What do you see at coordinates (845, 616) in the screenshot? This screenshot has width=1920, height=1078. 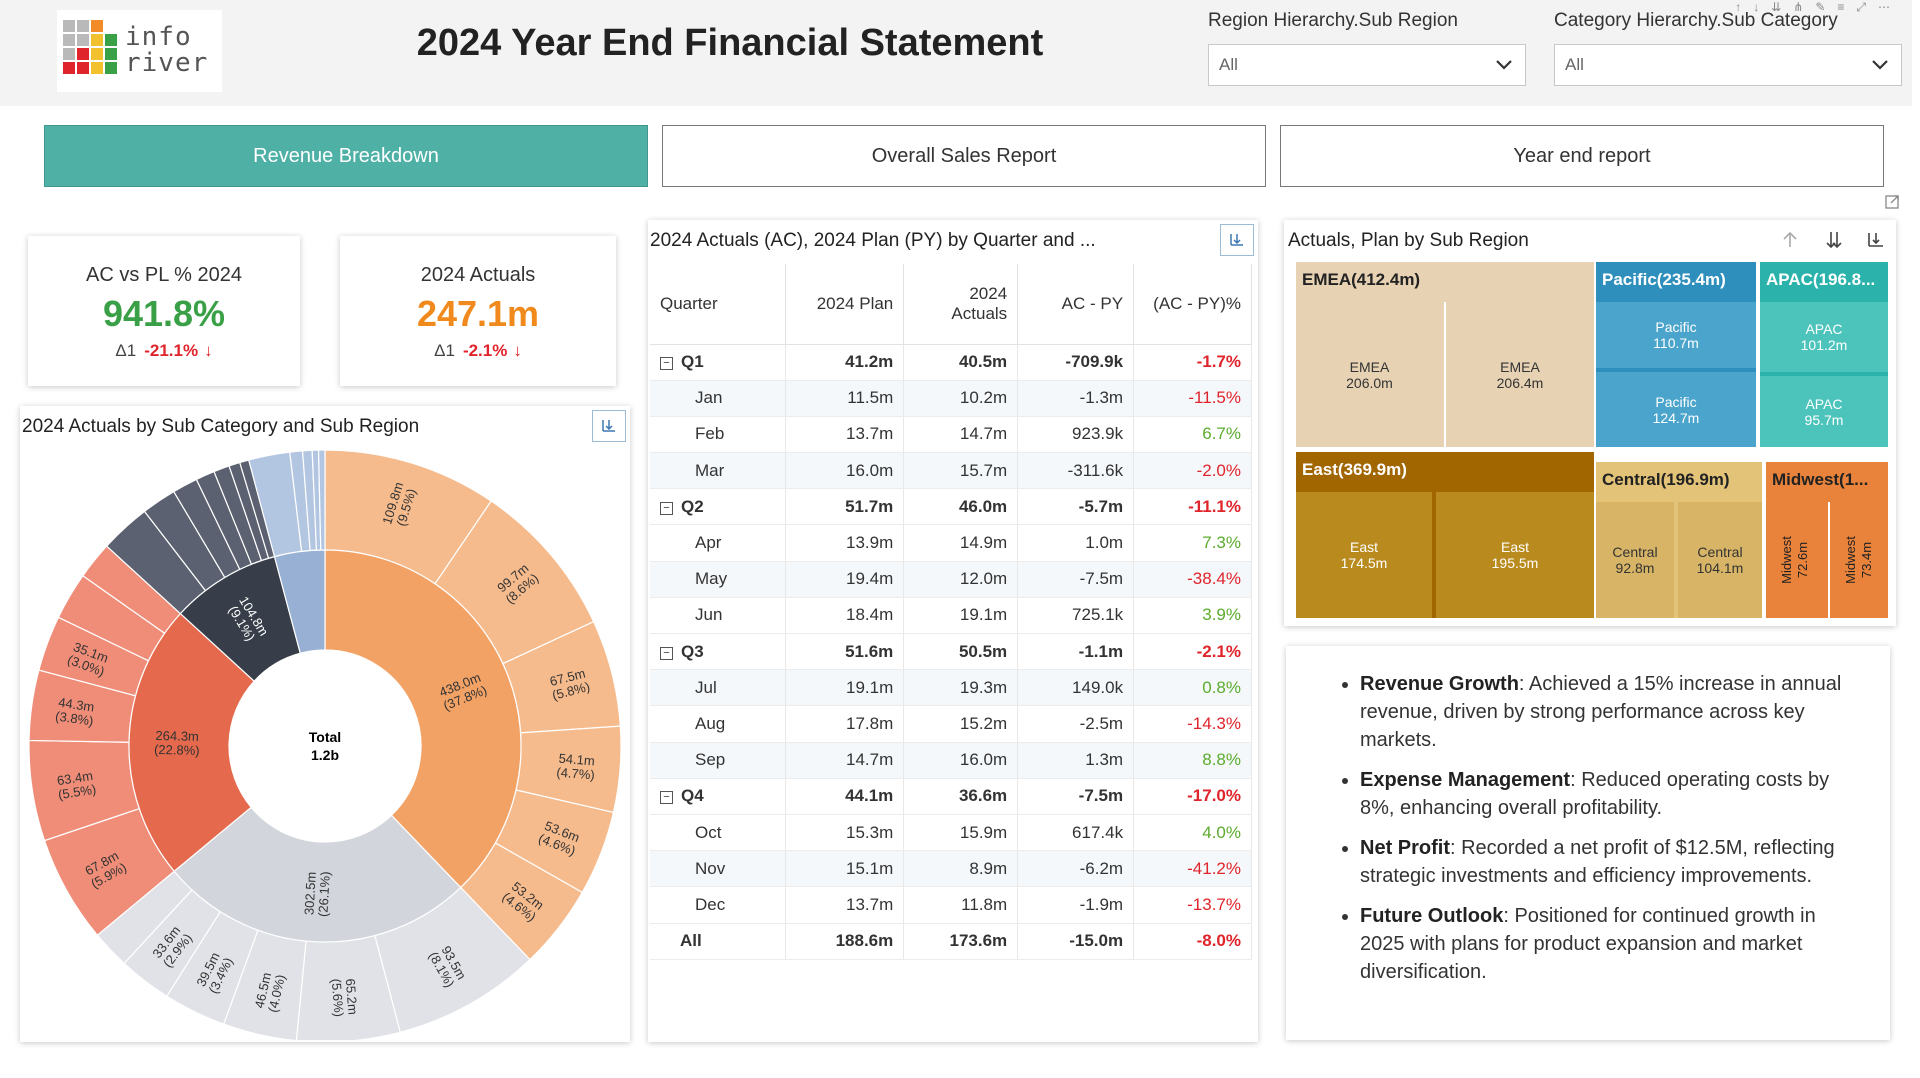 I see `cell-plan: 18.4m` at bounding box center [845, 616].